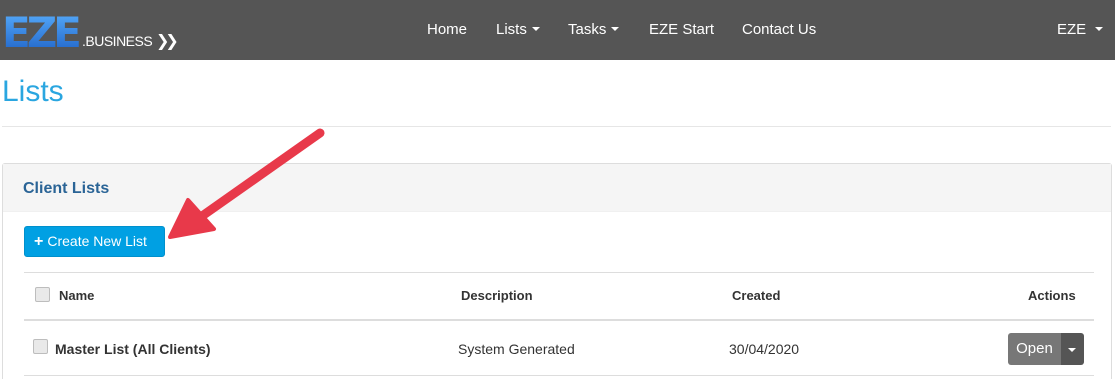 The image size is (1115, 379). Describe the element at coordinates (779, 30) in the screenshot. I see `nav-contact-us: Contact Us` at that location.